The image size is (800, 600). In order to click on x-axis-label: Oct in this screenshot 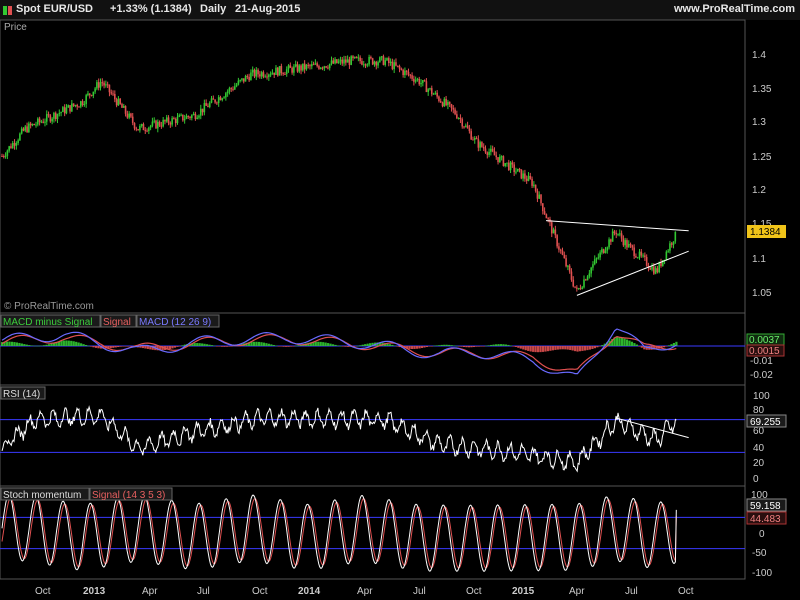, I will do `click(474, 591)`.